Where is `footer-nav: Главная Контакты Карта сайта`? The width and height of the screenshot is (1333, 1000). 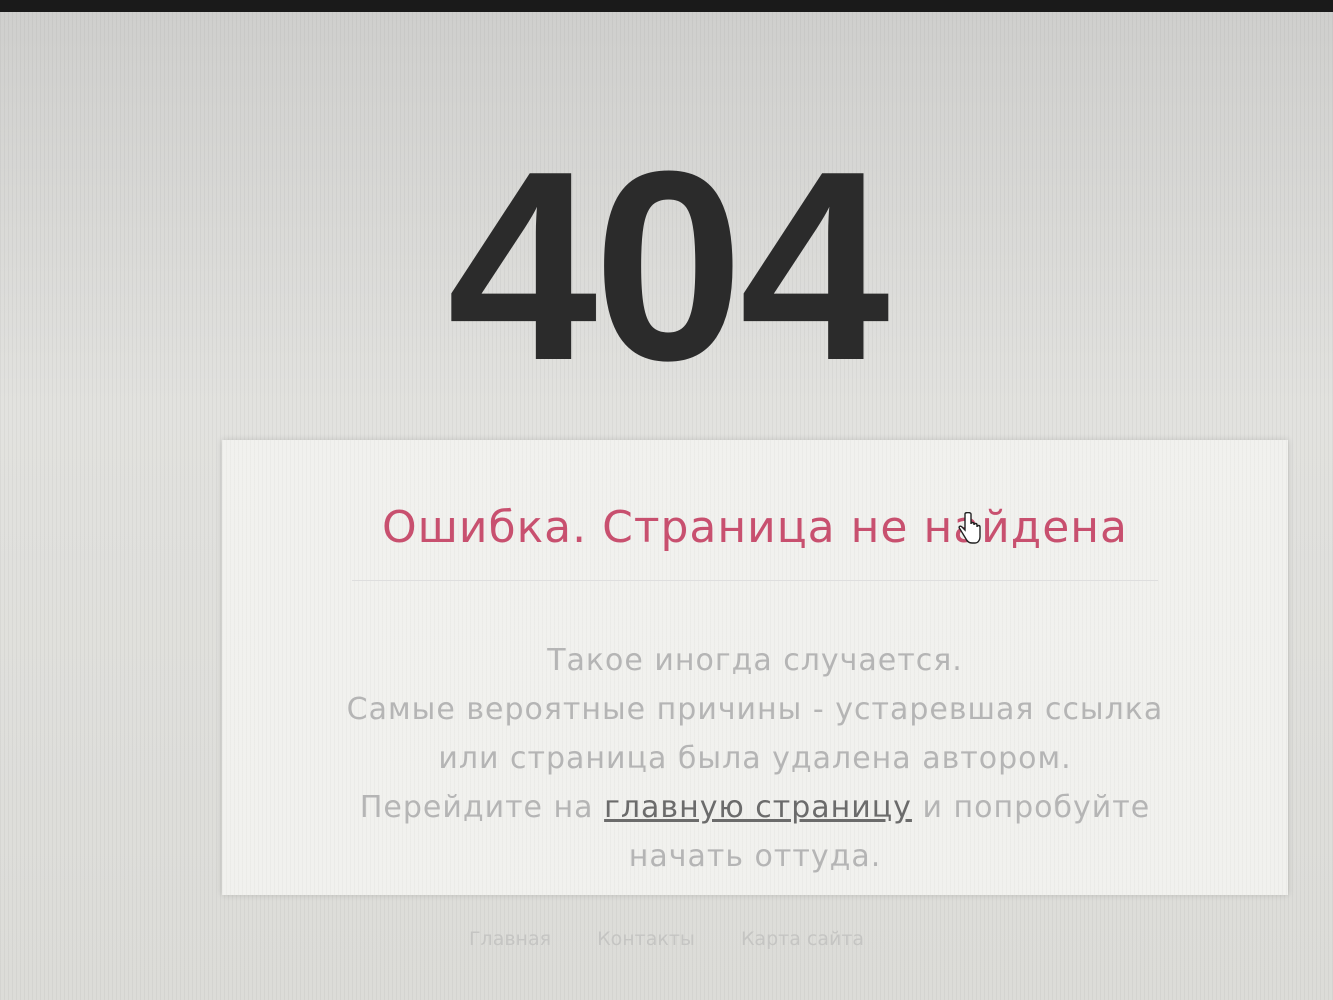
footer-nav: Главная Контакты Карта сайта is located at coordinates (666, 939).